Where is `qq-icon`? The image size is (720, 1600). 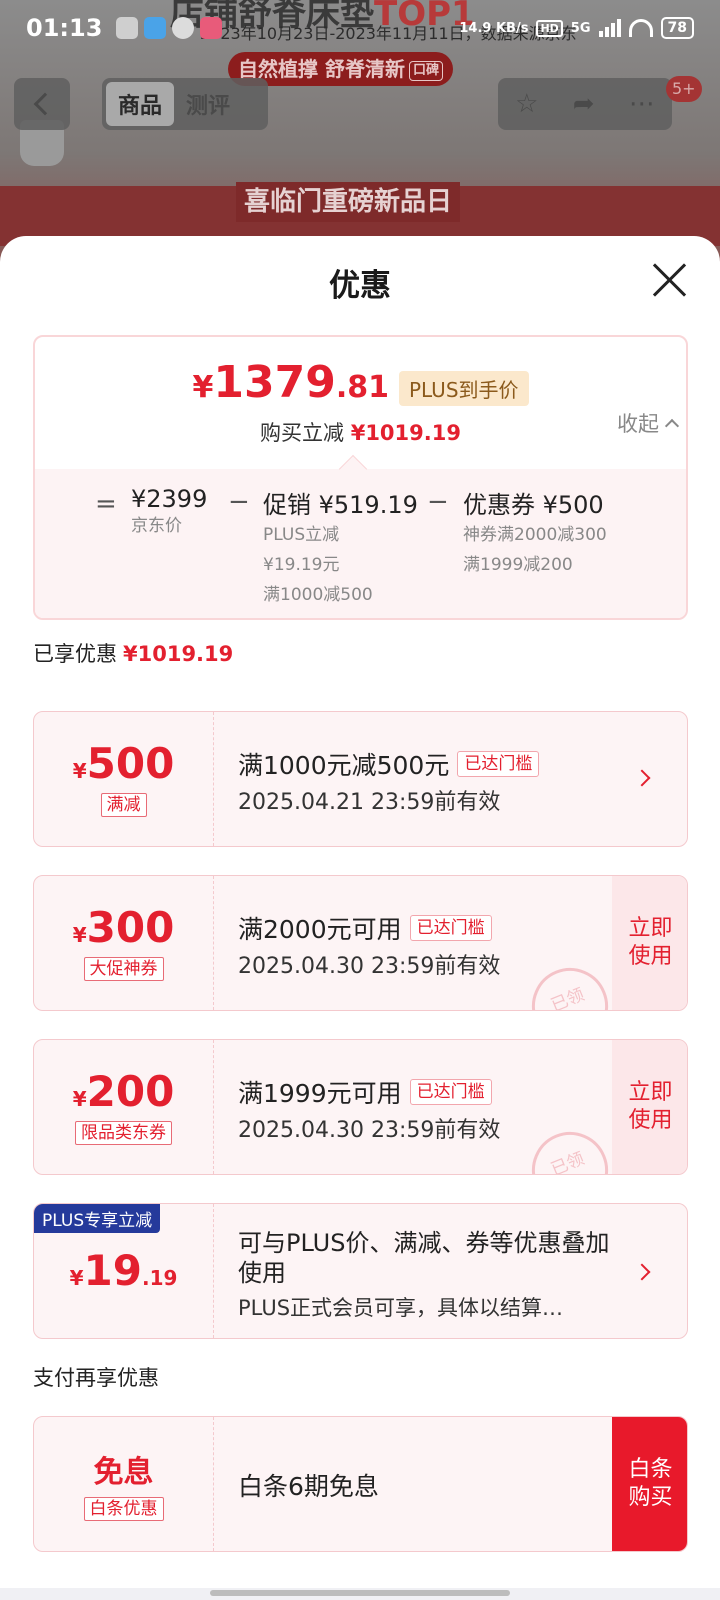 qq-icon is located at coordinates (155, 28).